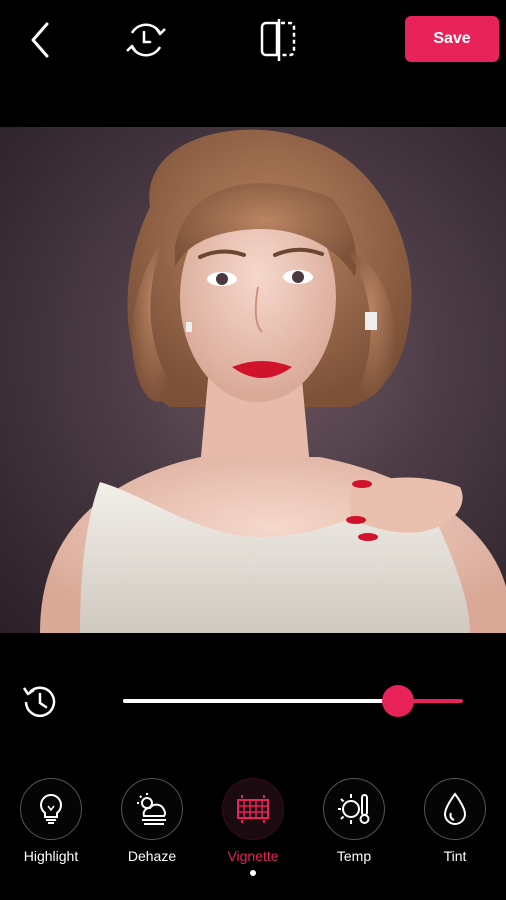 This screenshot has height=900, width=506. I want to click on tool-dehaze: Dehaze, so click(152, 821).